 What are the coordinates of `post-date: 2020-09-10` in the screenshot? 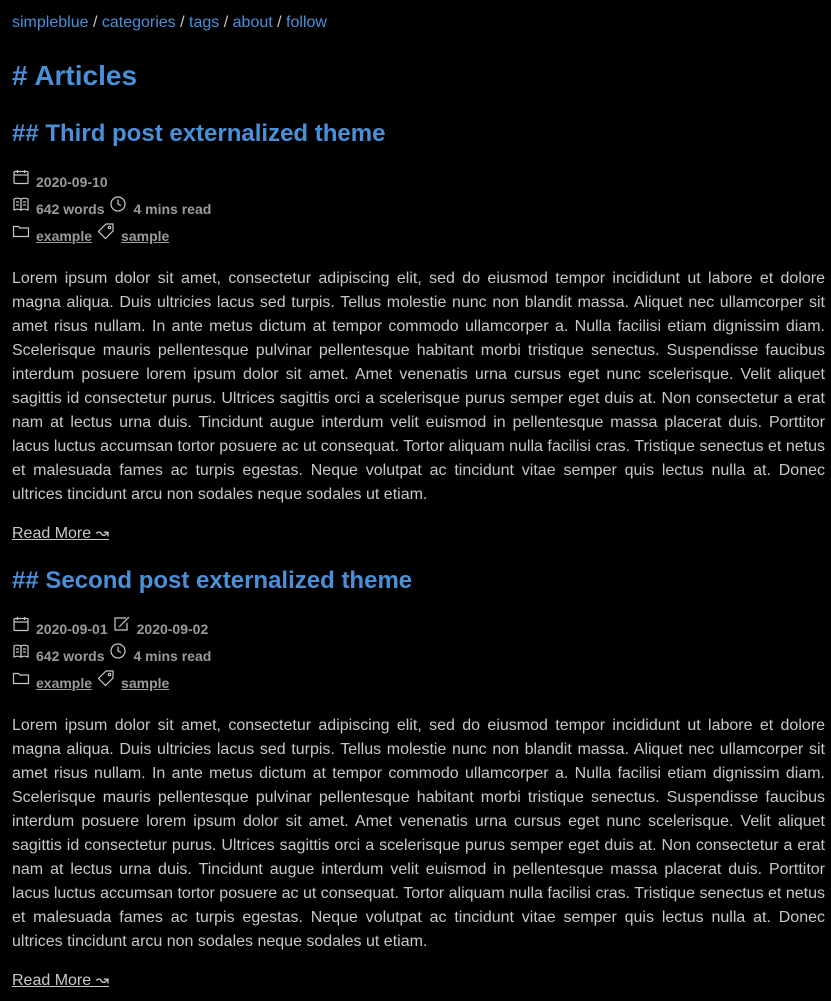 It's located at (72, 181).